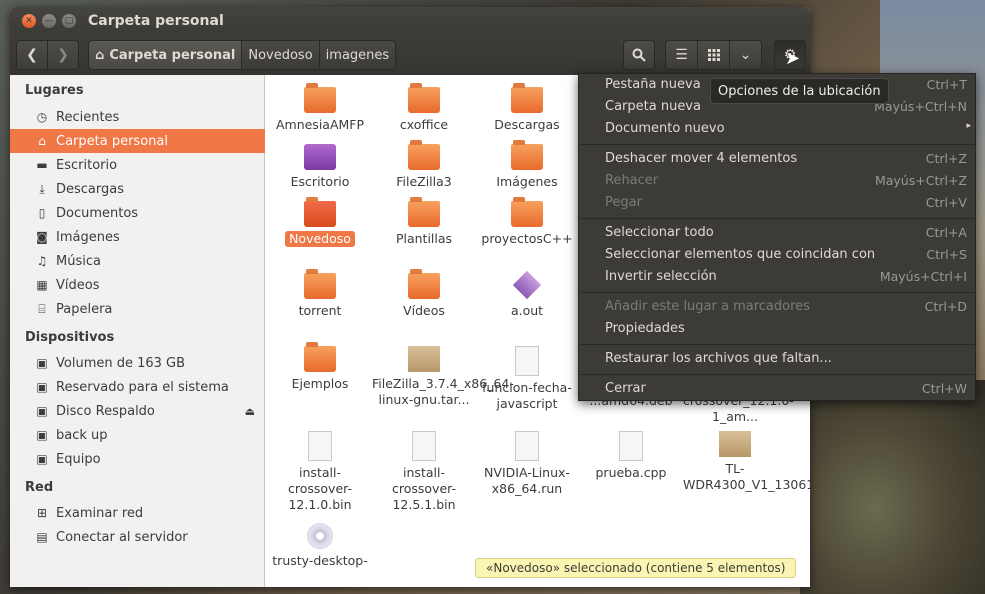 The width and height of the screenshot is (985, 594). What do you see at coordinates (42, 141) in the screenshot?
I see `home-icon: ⌂` at bounding box center [42, 141].